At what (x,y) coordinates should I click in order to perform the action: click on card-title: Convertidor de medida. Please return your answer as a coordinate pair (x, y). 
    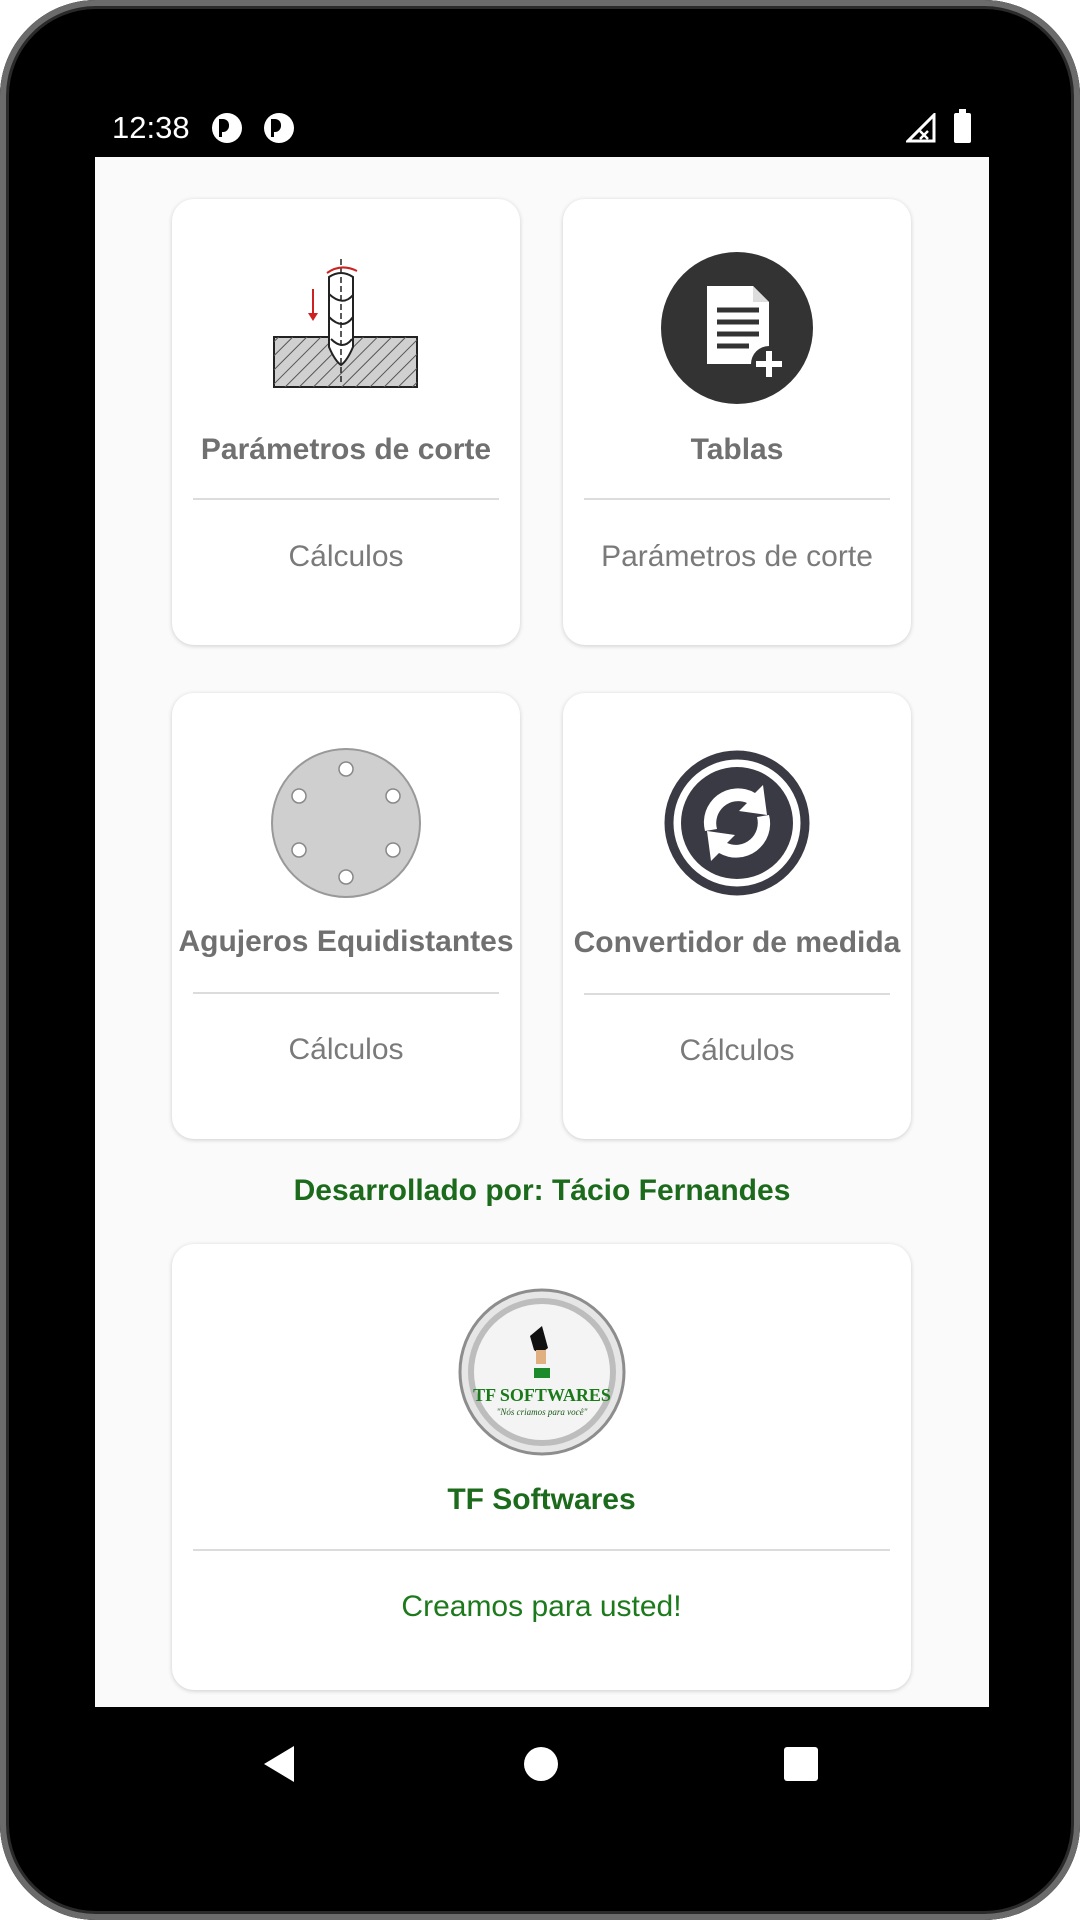
    Looking at the image, I should click on (737, 942).